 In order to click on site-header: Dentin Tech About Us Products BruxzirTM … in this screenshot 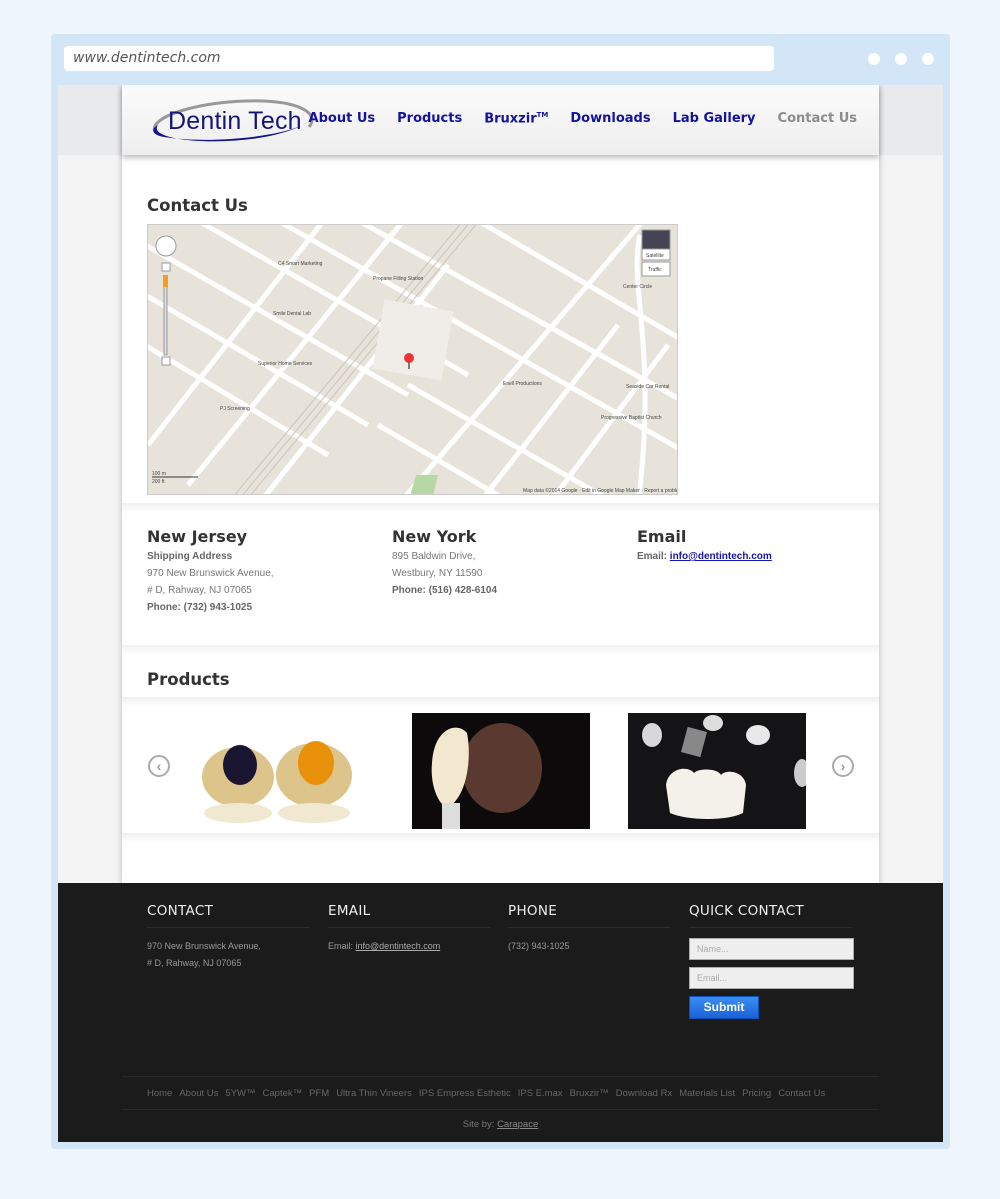, I will do `click(500, 120)`.